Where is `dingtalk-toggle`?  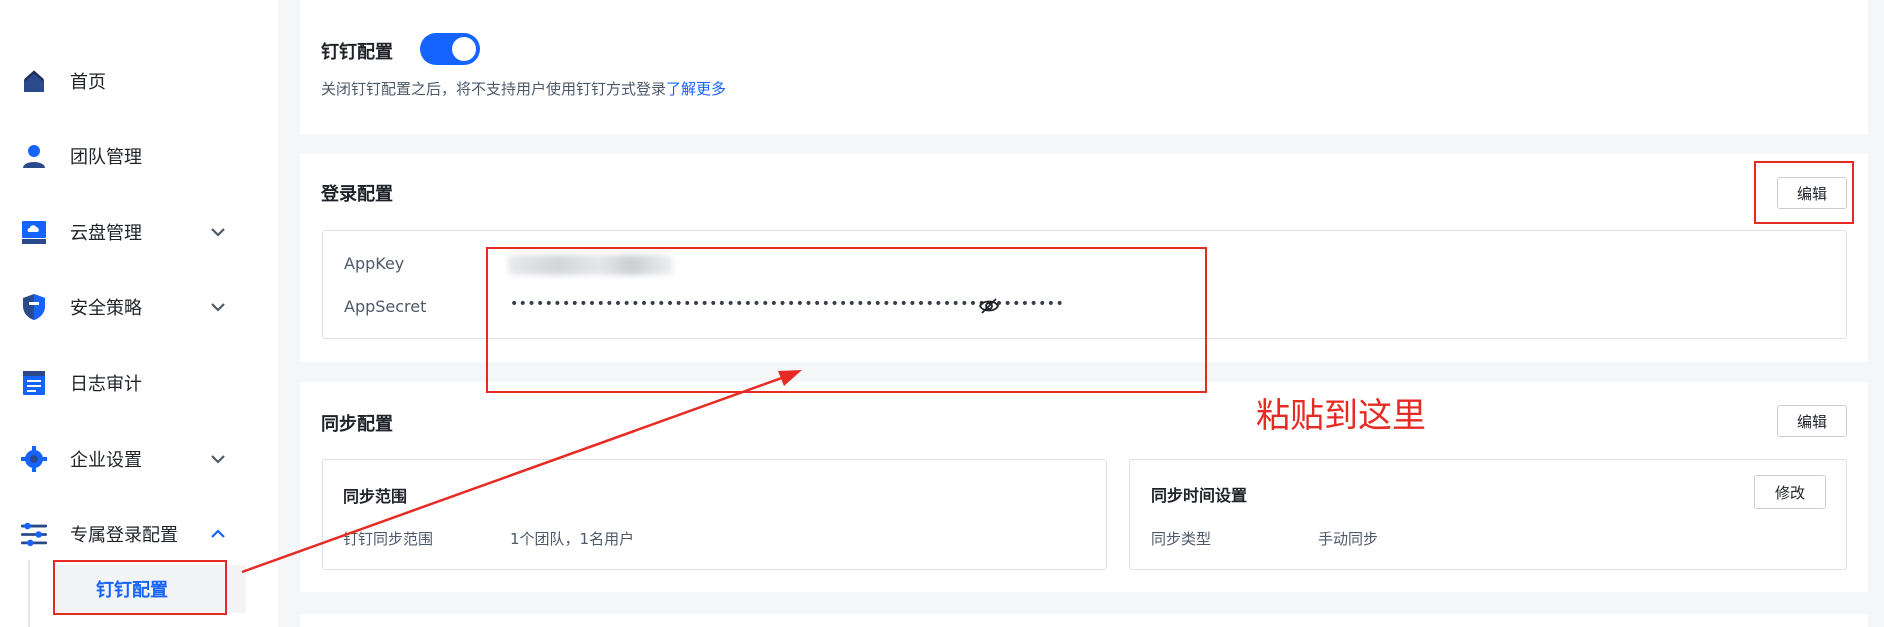
dingtalk-toggle is located at coordinates (450, 49).